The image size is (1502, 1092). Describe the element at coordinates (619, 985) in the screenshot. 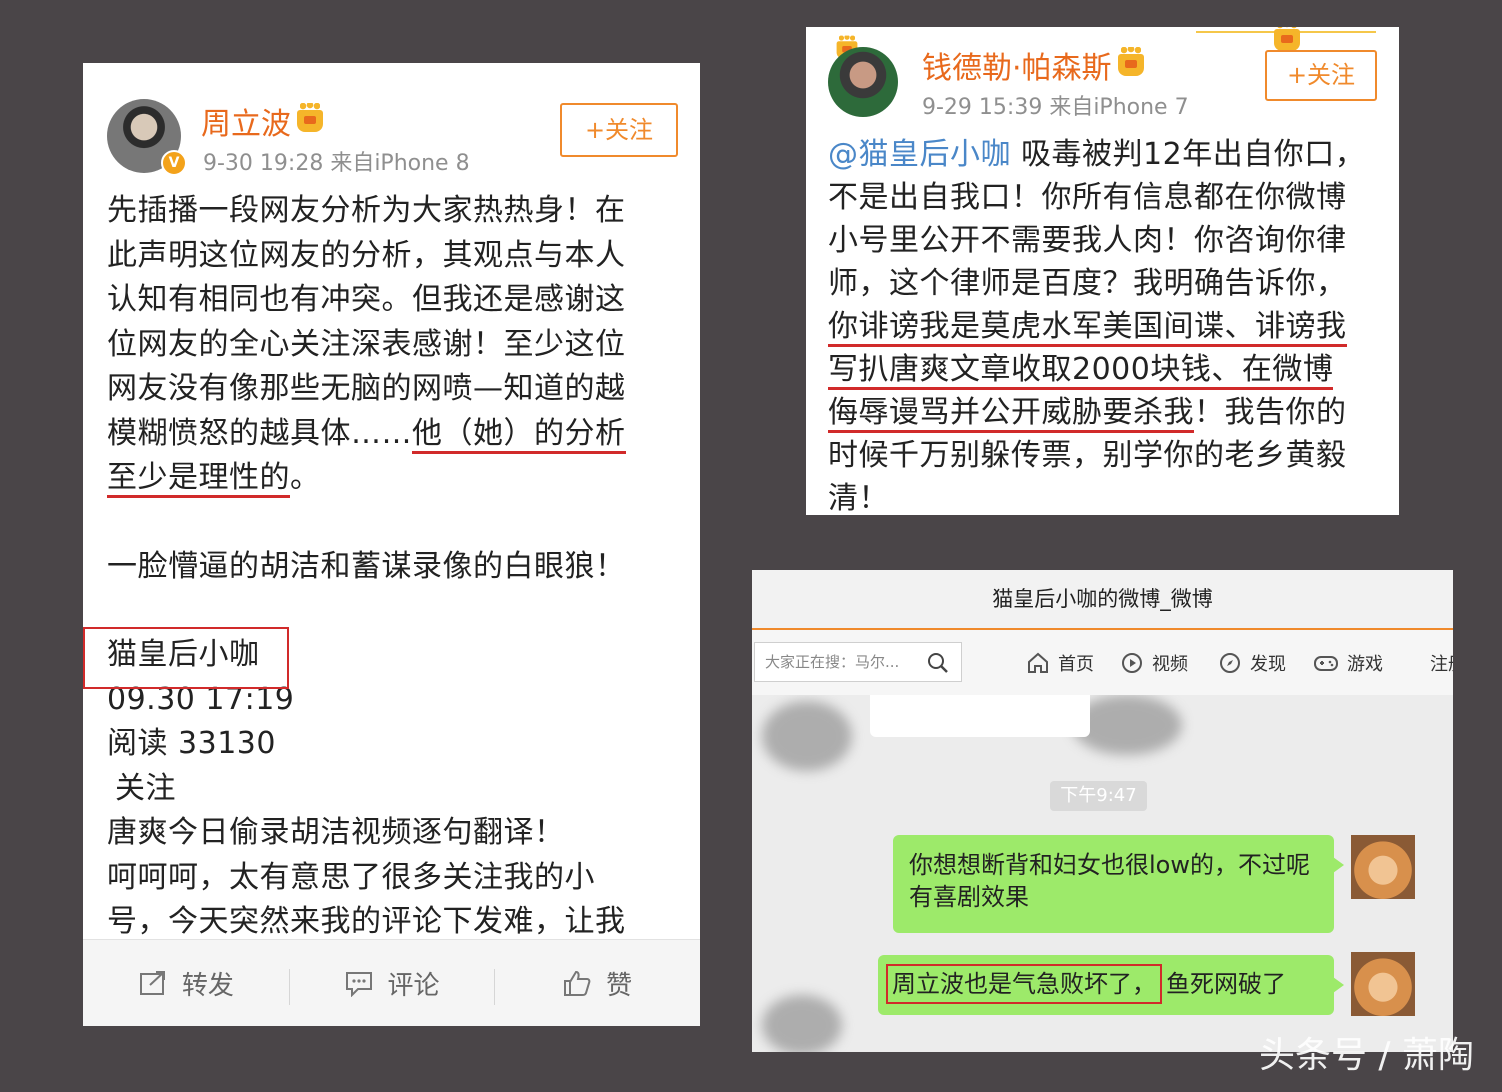

I see `like-label: 赞` at that location.